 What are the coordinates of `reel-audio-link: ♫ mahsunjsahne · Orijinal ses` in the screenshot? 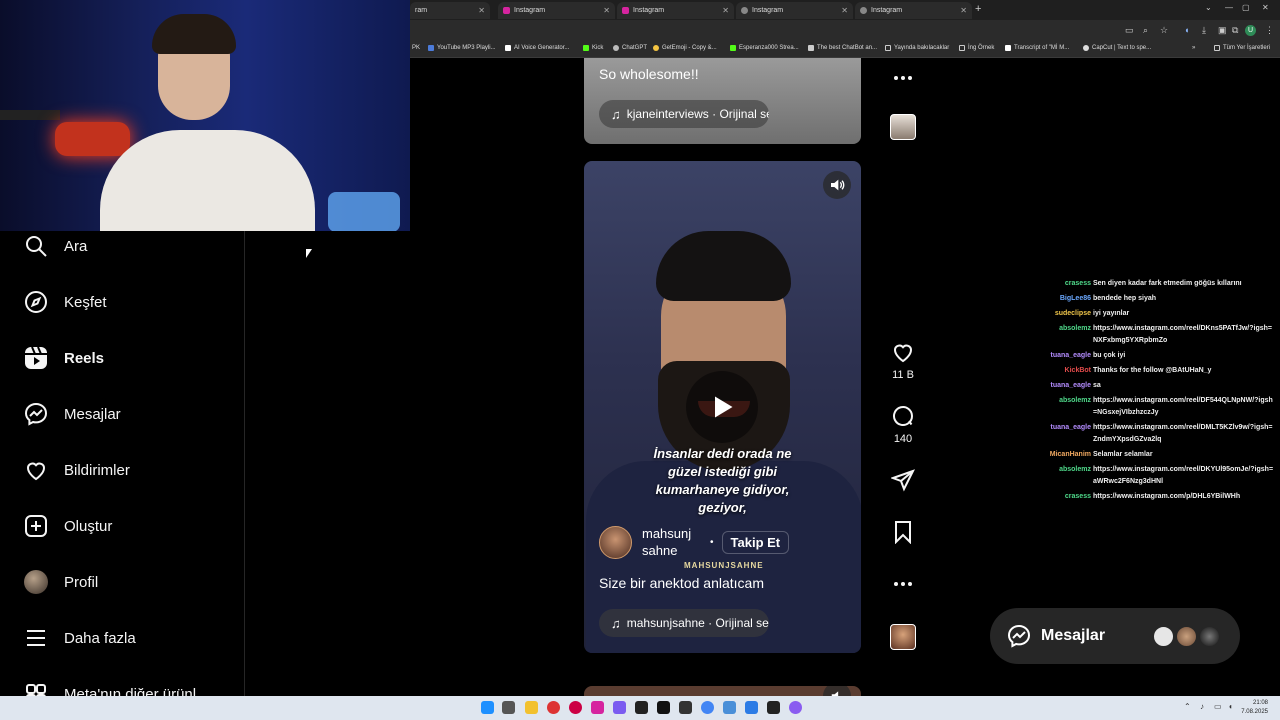 It's located at (684, 623).